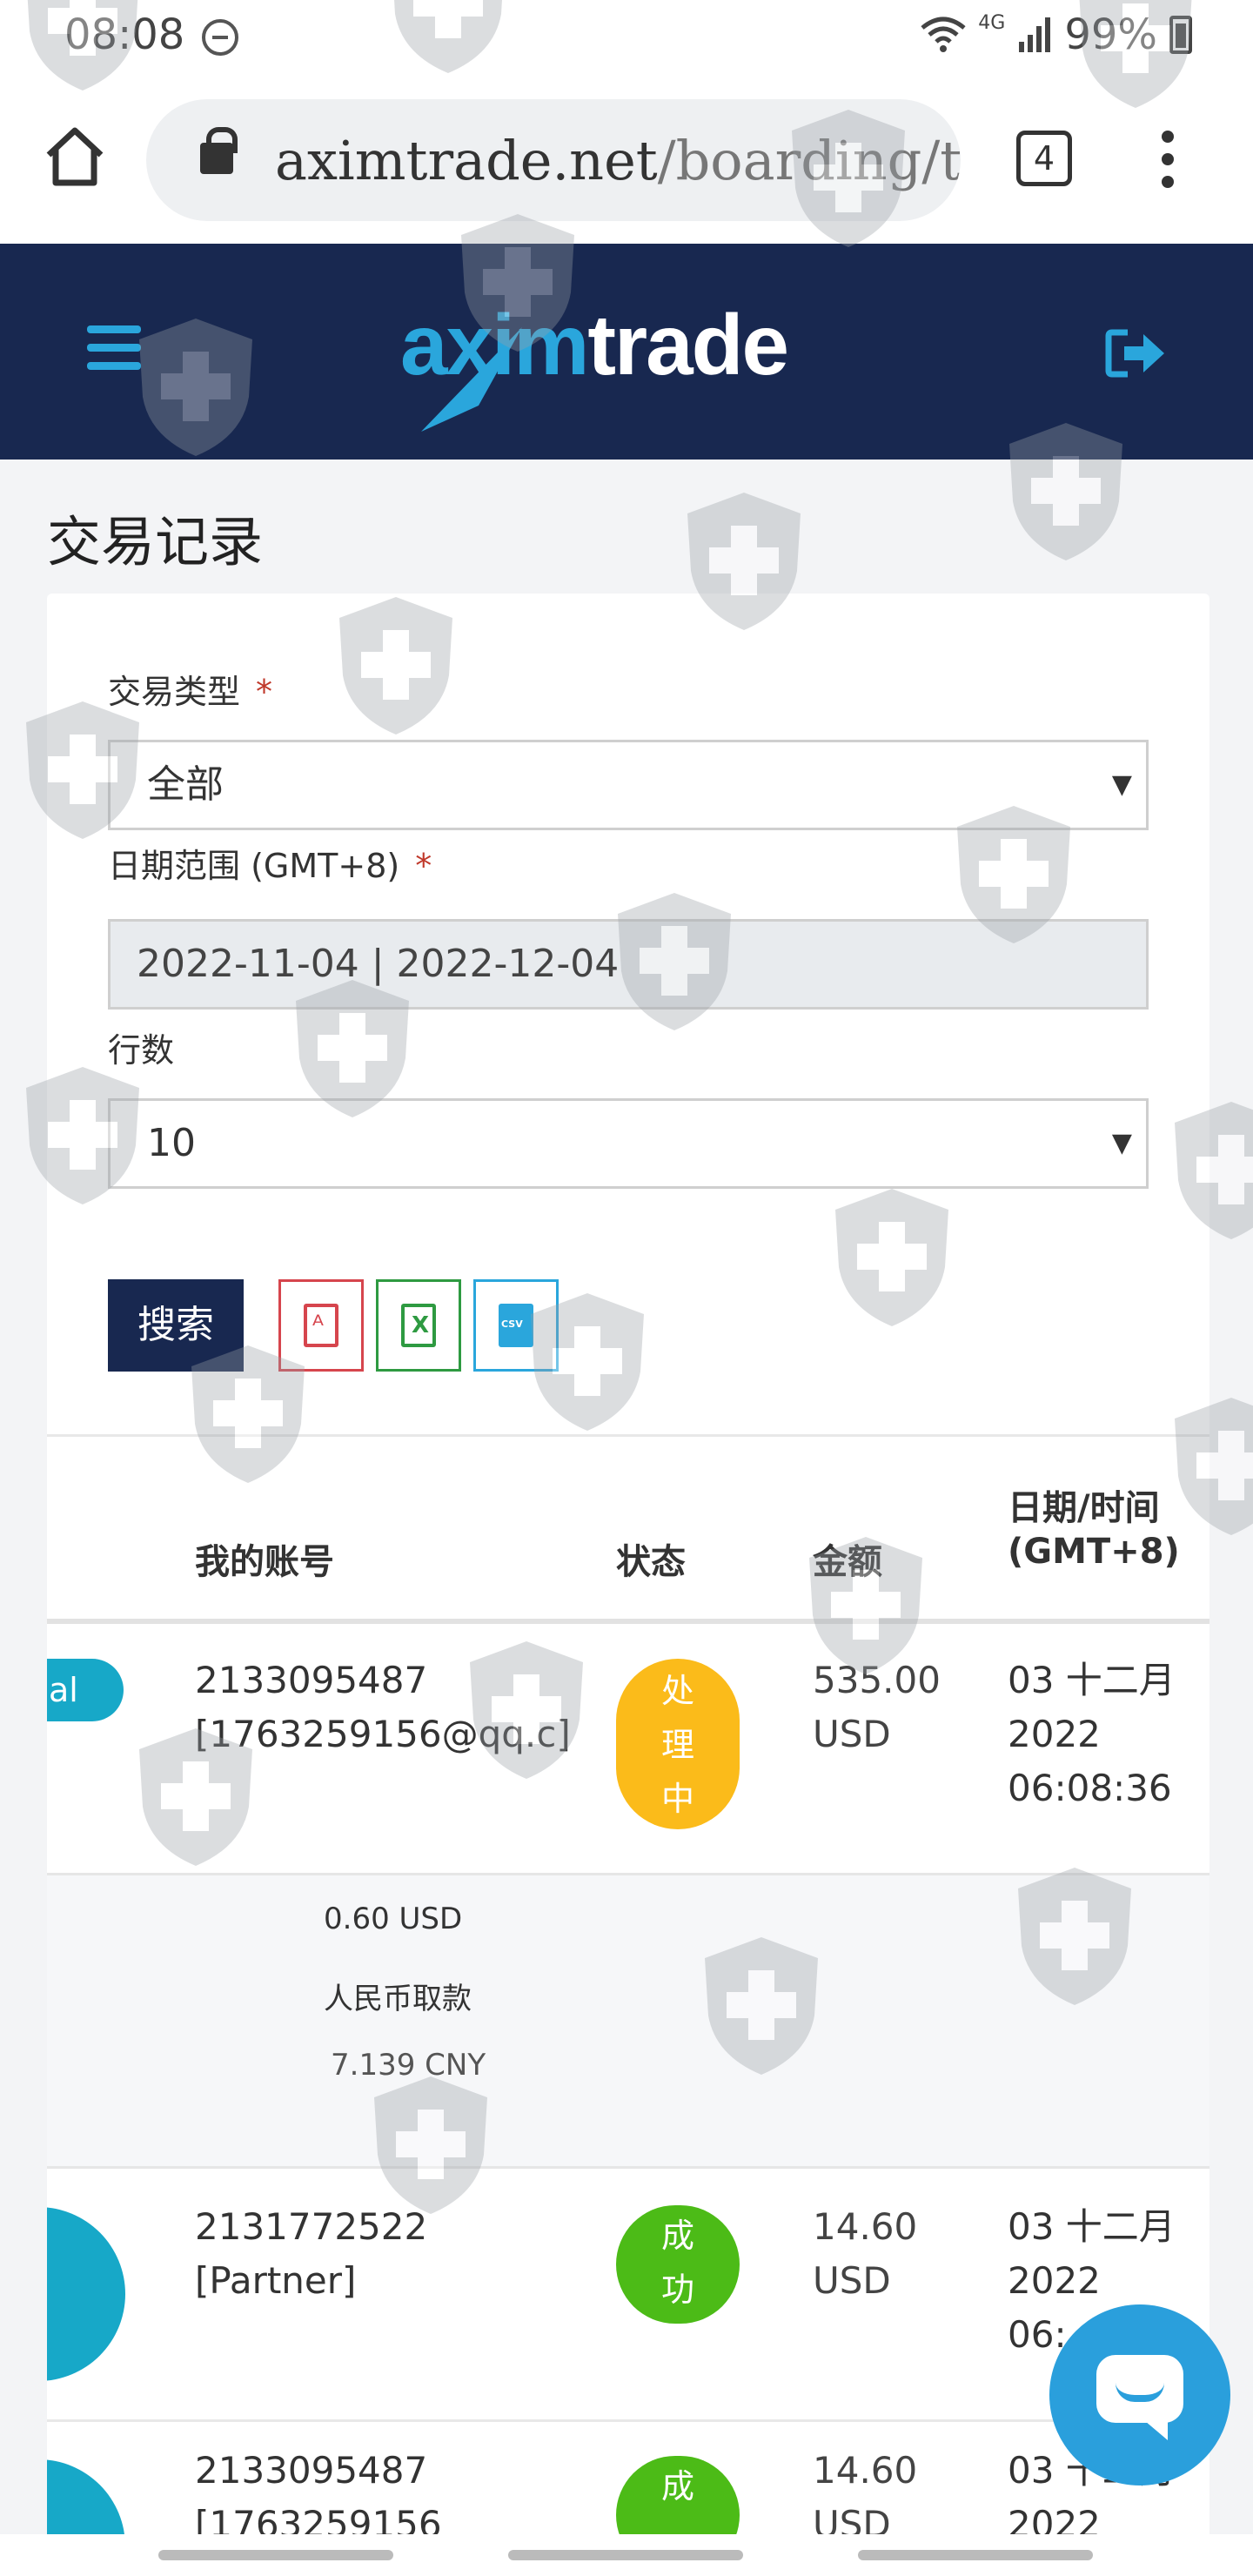 Image resolution: width=1253 pixels, height=2576 pixels. I want to click on th-date-line1: 日期/时间, so click(1084, 1508).